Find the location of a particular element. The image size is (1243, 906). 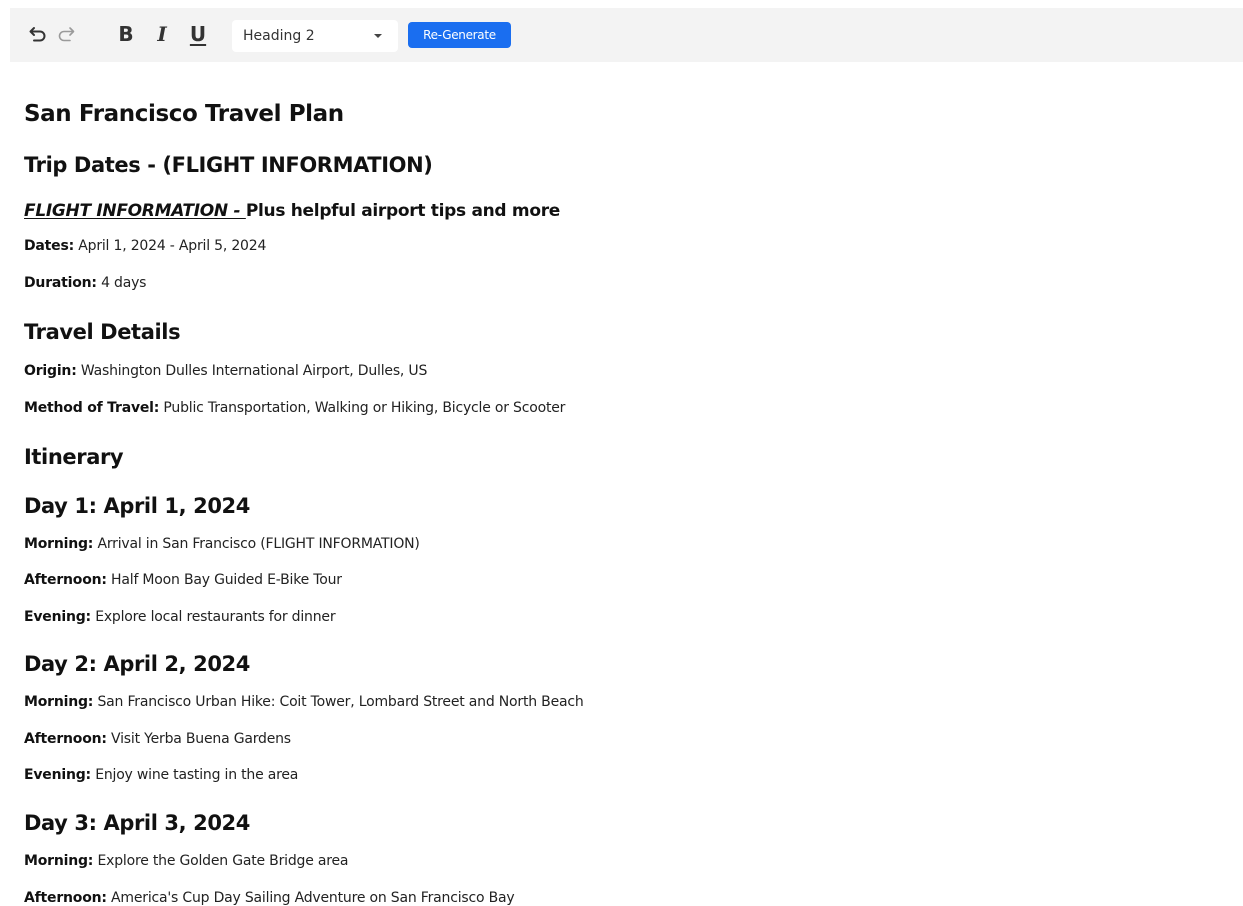

duration-label: Duration: is located at coordinates (60, 283).